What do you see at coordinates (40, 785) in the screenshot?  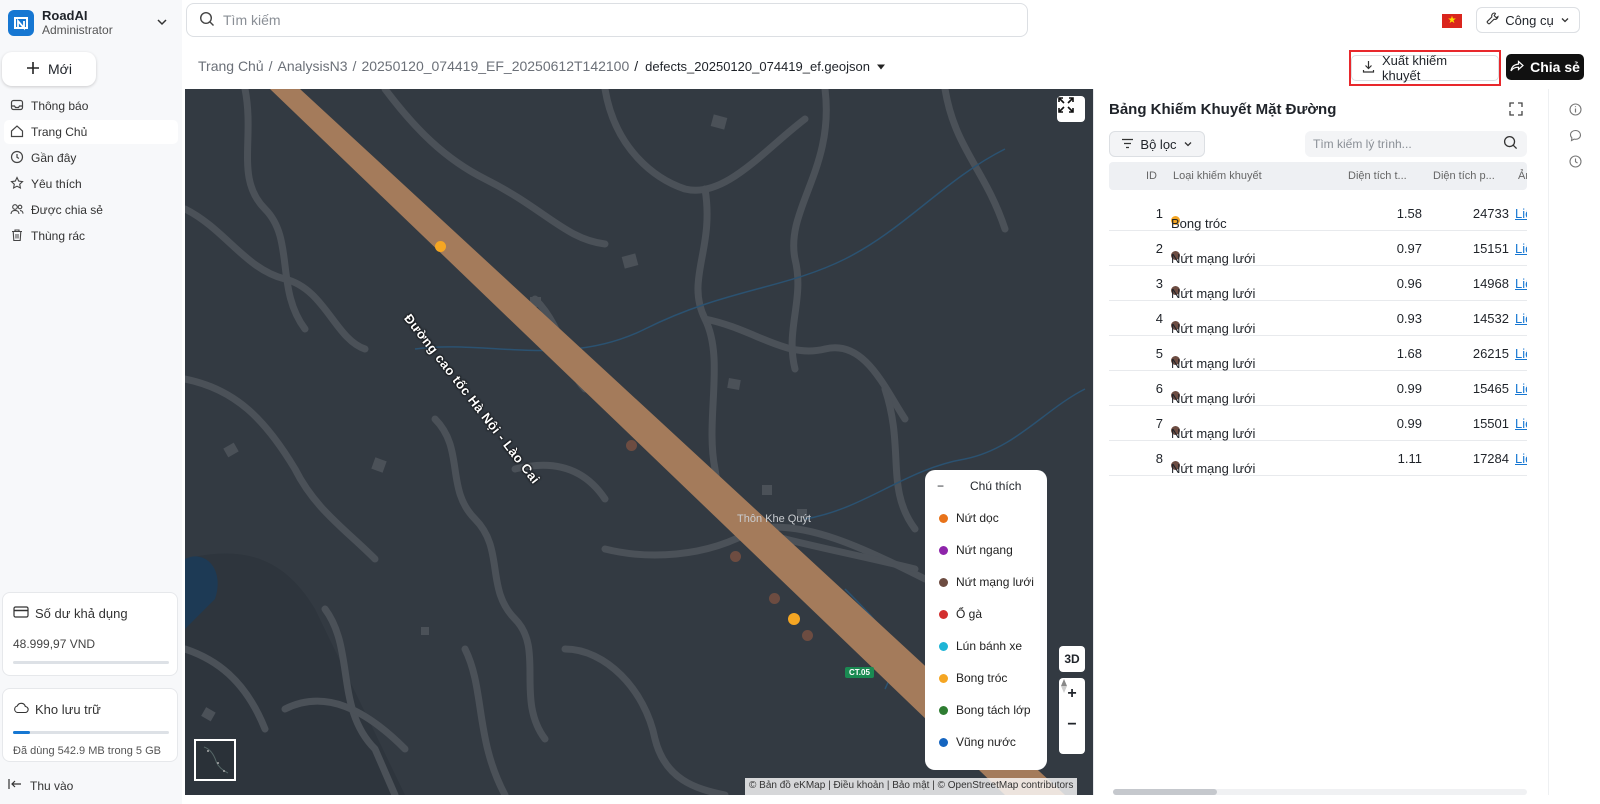 I see `collapse-sidebar-button: Thu vào` at bounding box center [40, 785].